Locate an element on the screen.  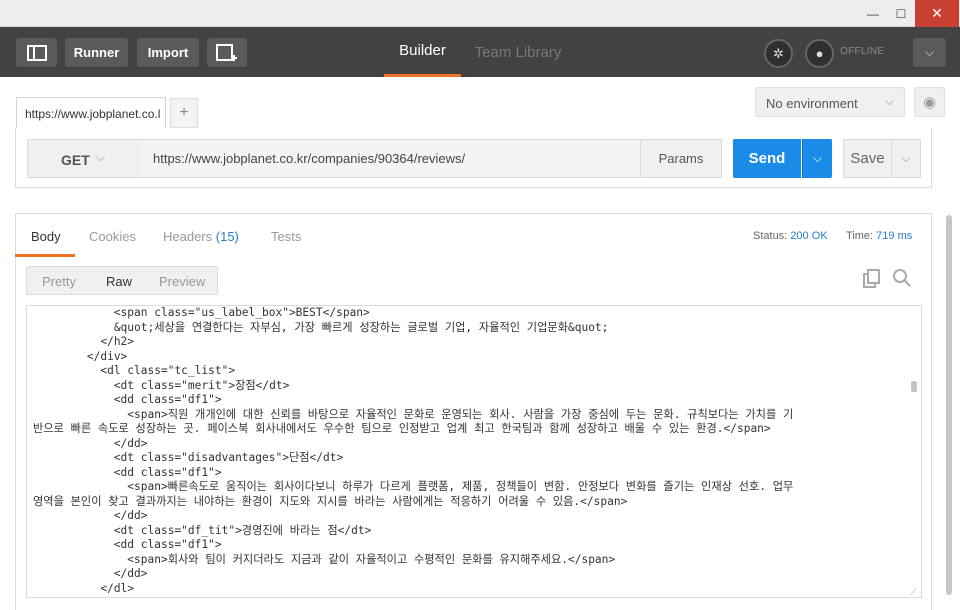
time-label: Time: is located at coordinates (860, 236).